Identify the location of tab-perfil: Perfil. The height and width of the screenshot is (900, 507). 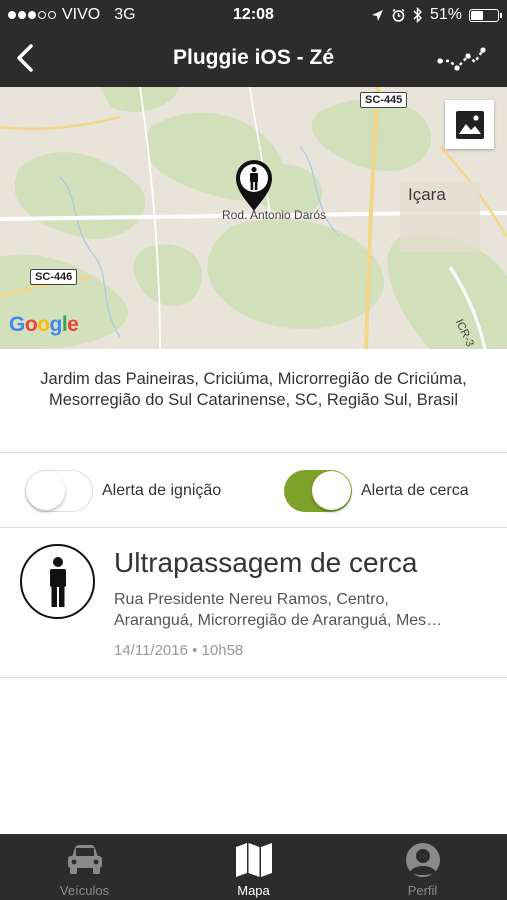
(422, 867).